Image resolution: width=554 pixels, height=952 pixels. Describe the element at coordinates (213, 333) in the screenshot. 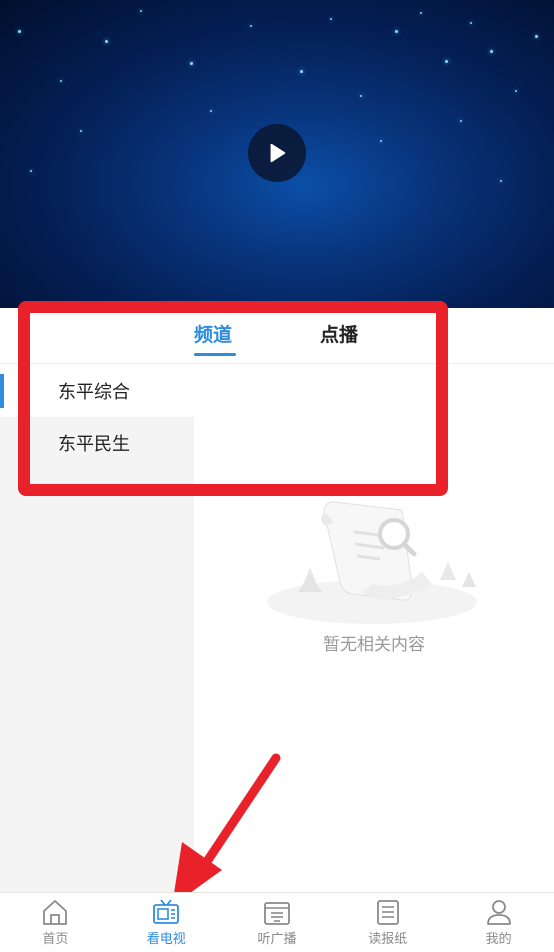

I see `tab-channels: 频道` at that location.